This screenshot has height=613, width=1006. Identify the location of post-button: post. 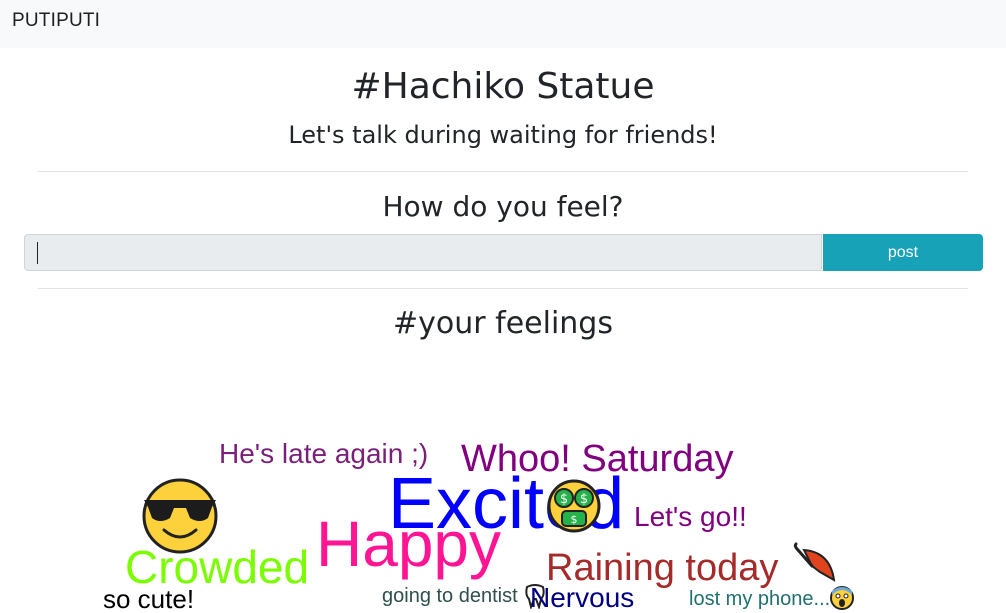
(903, 252).